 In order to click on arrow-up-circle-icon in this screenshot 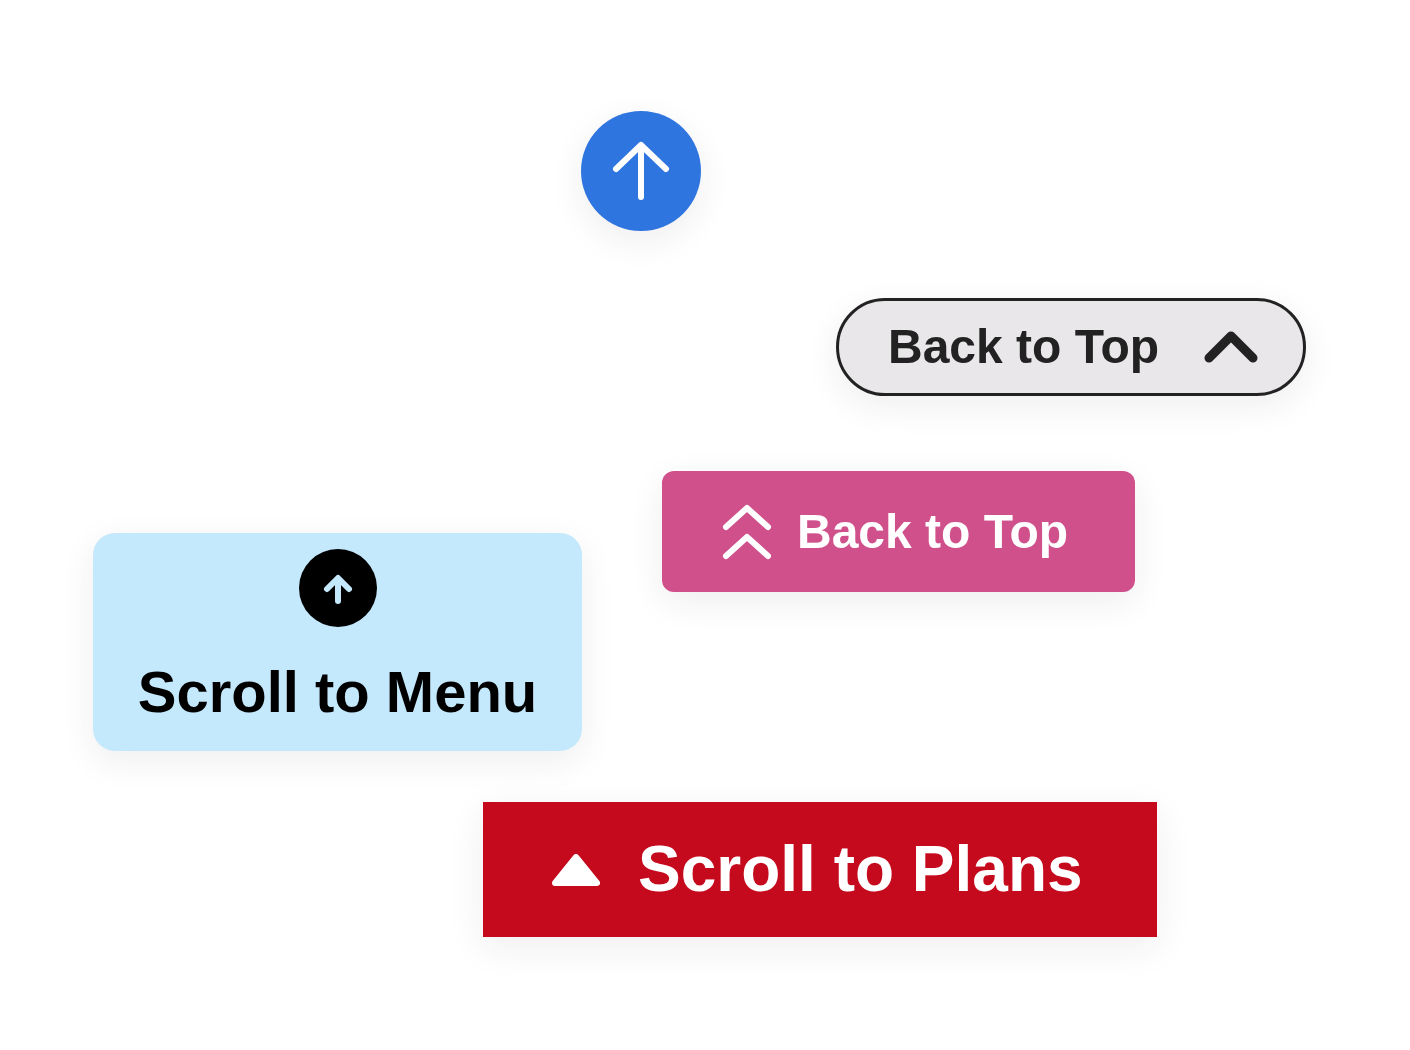, I will do `click(337, 588)`.